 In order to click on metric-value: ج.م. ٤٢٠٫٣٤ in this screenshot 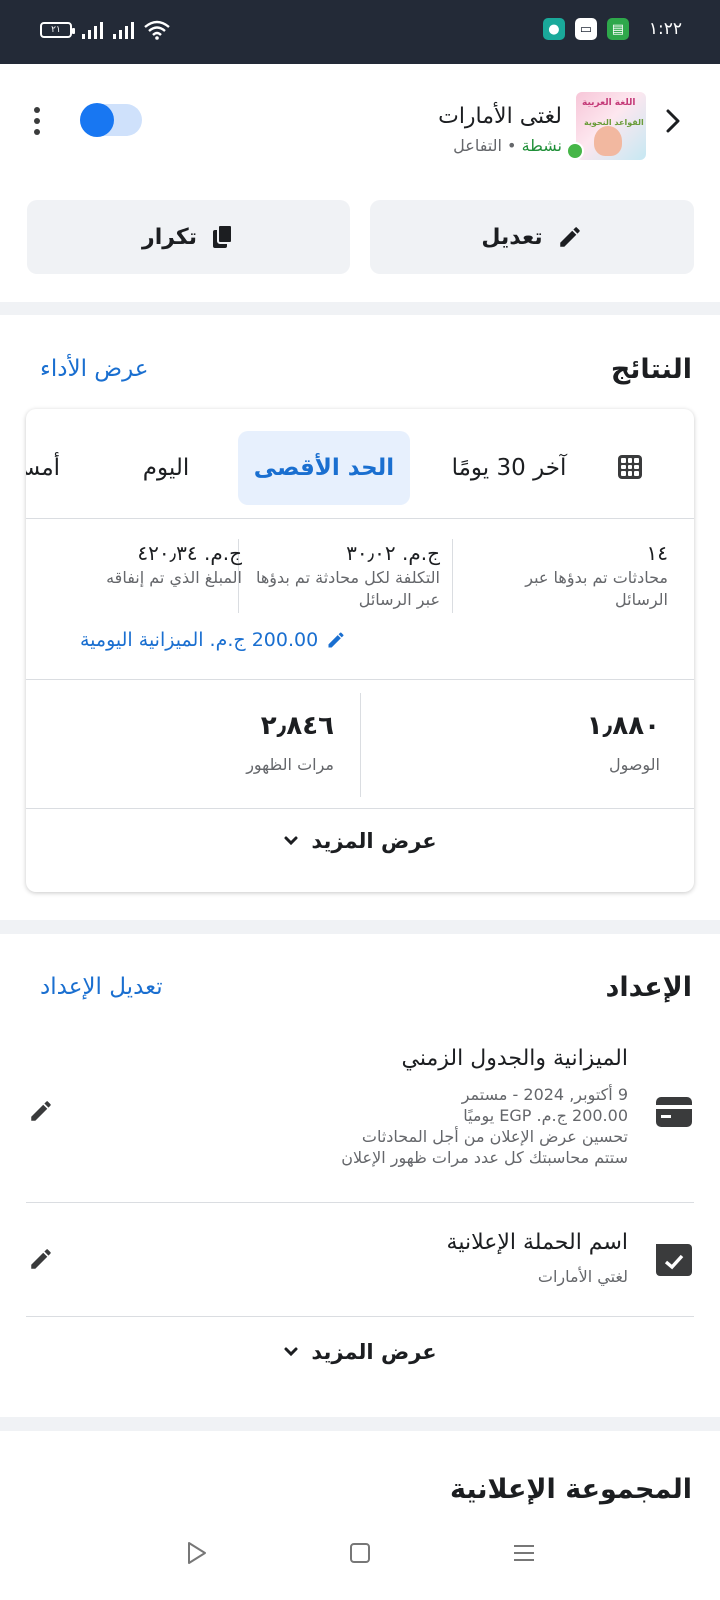, I will do `click(189, 553)`.